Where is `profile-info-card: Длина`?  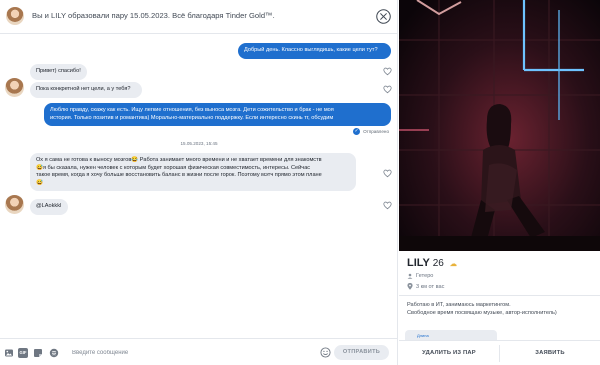
profile-info-card: Длина is located at coordinates (451, 335).